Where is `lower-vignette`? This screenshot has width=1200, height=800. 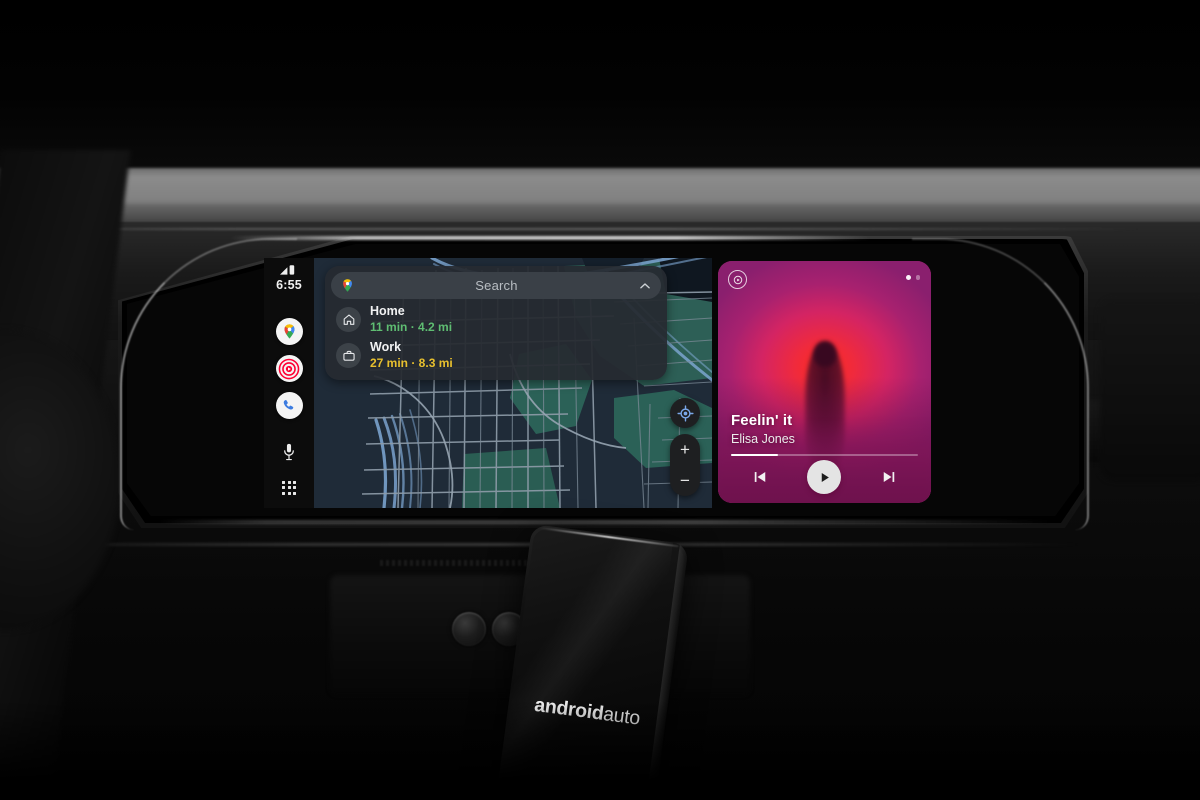
lower-vignette is located at coordinates (600, 750).